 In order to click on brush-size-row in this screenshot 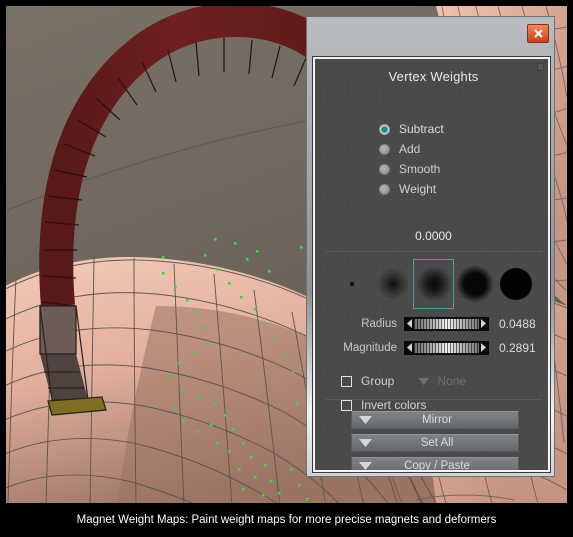, I will do `click(433, 284)`.